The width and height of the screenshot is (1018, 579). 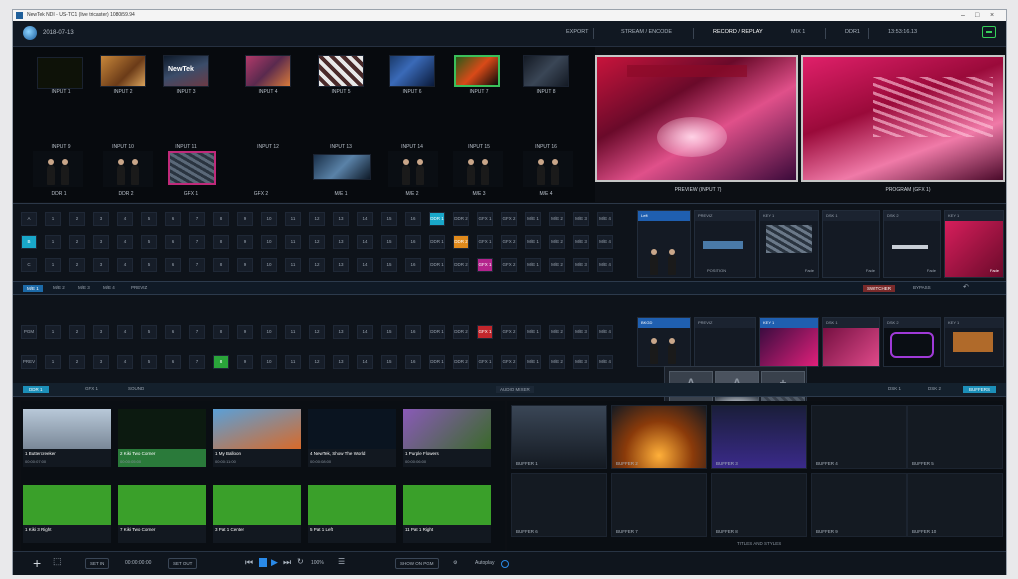 What do you see at coordinates (29, 265) in the screenshot?
I see `source-button: C` at bounding box center [29, 265].